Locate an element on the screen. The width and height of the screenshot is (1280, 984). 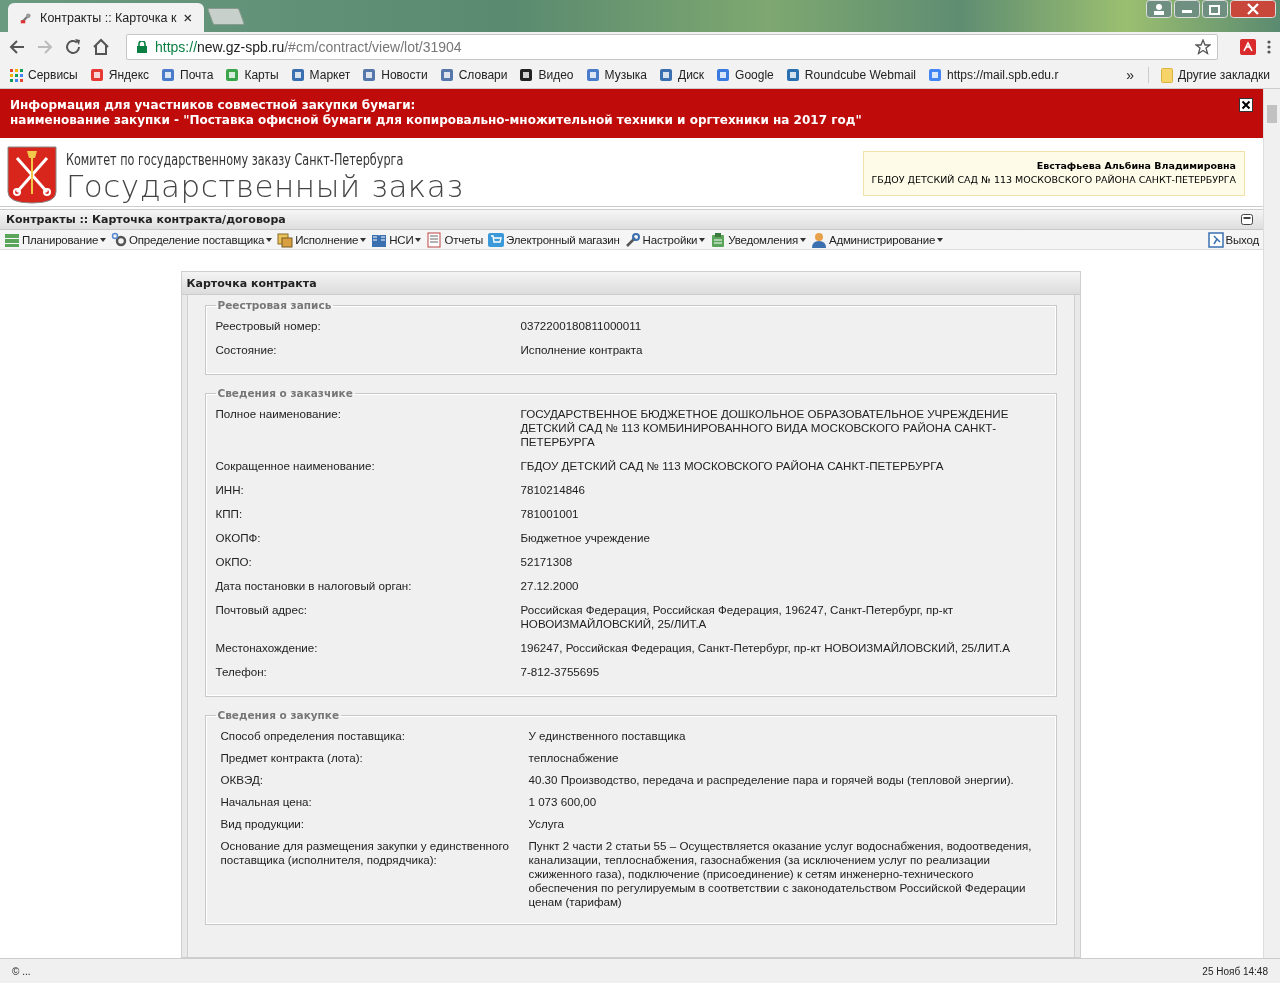
logout-button: Выход is located at coordinates (1233, 239).